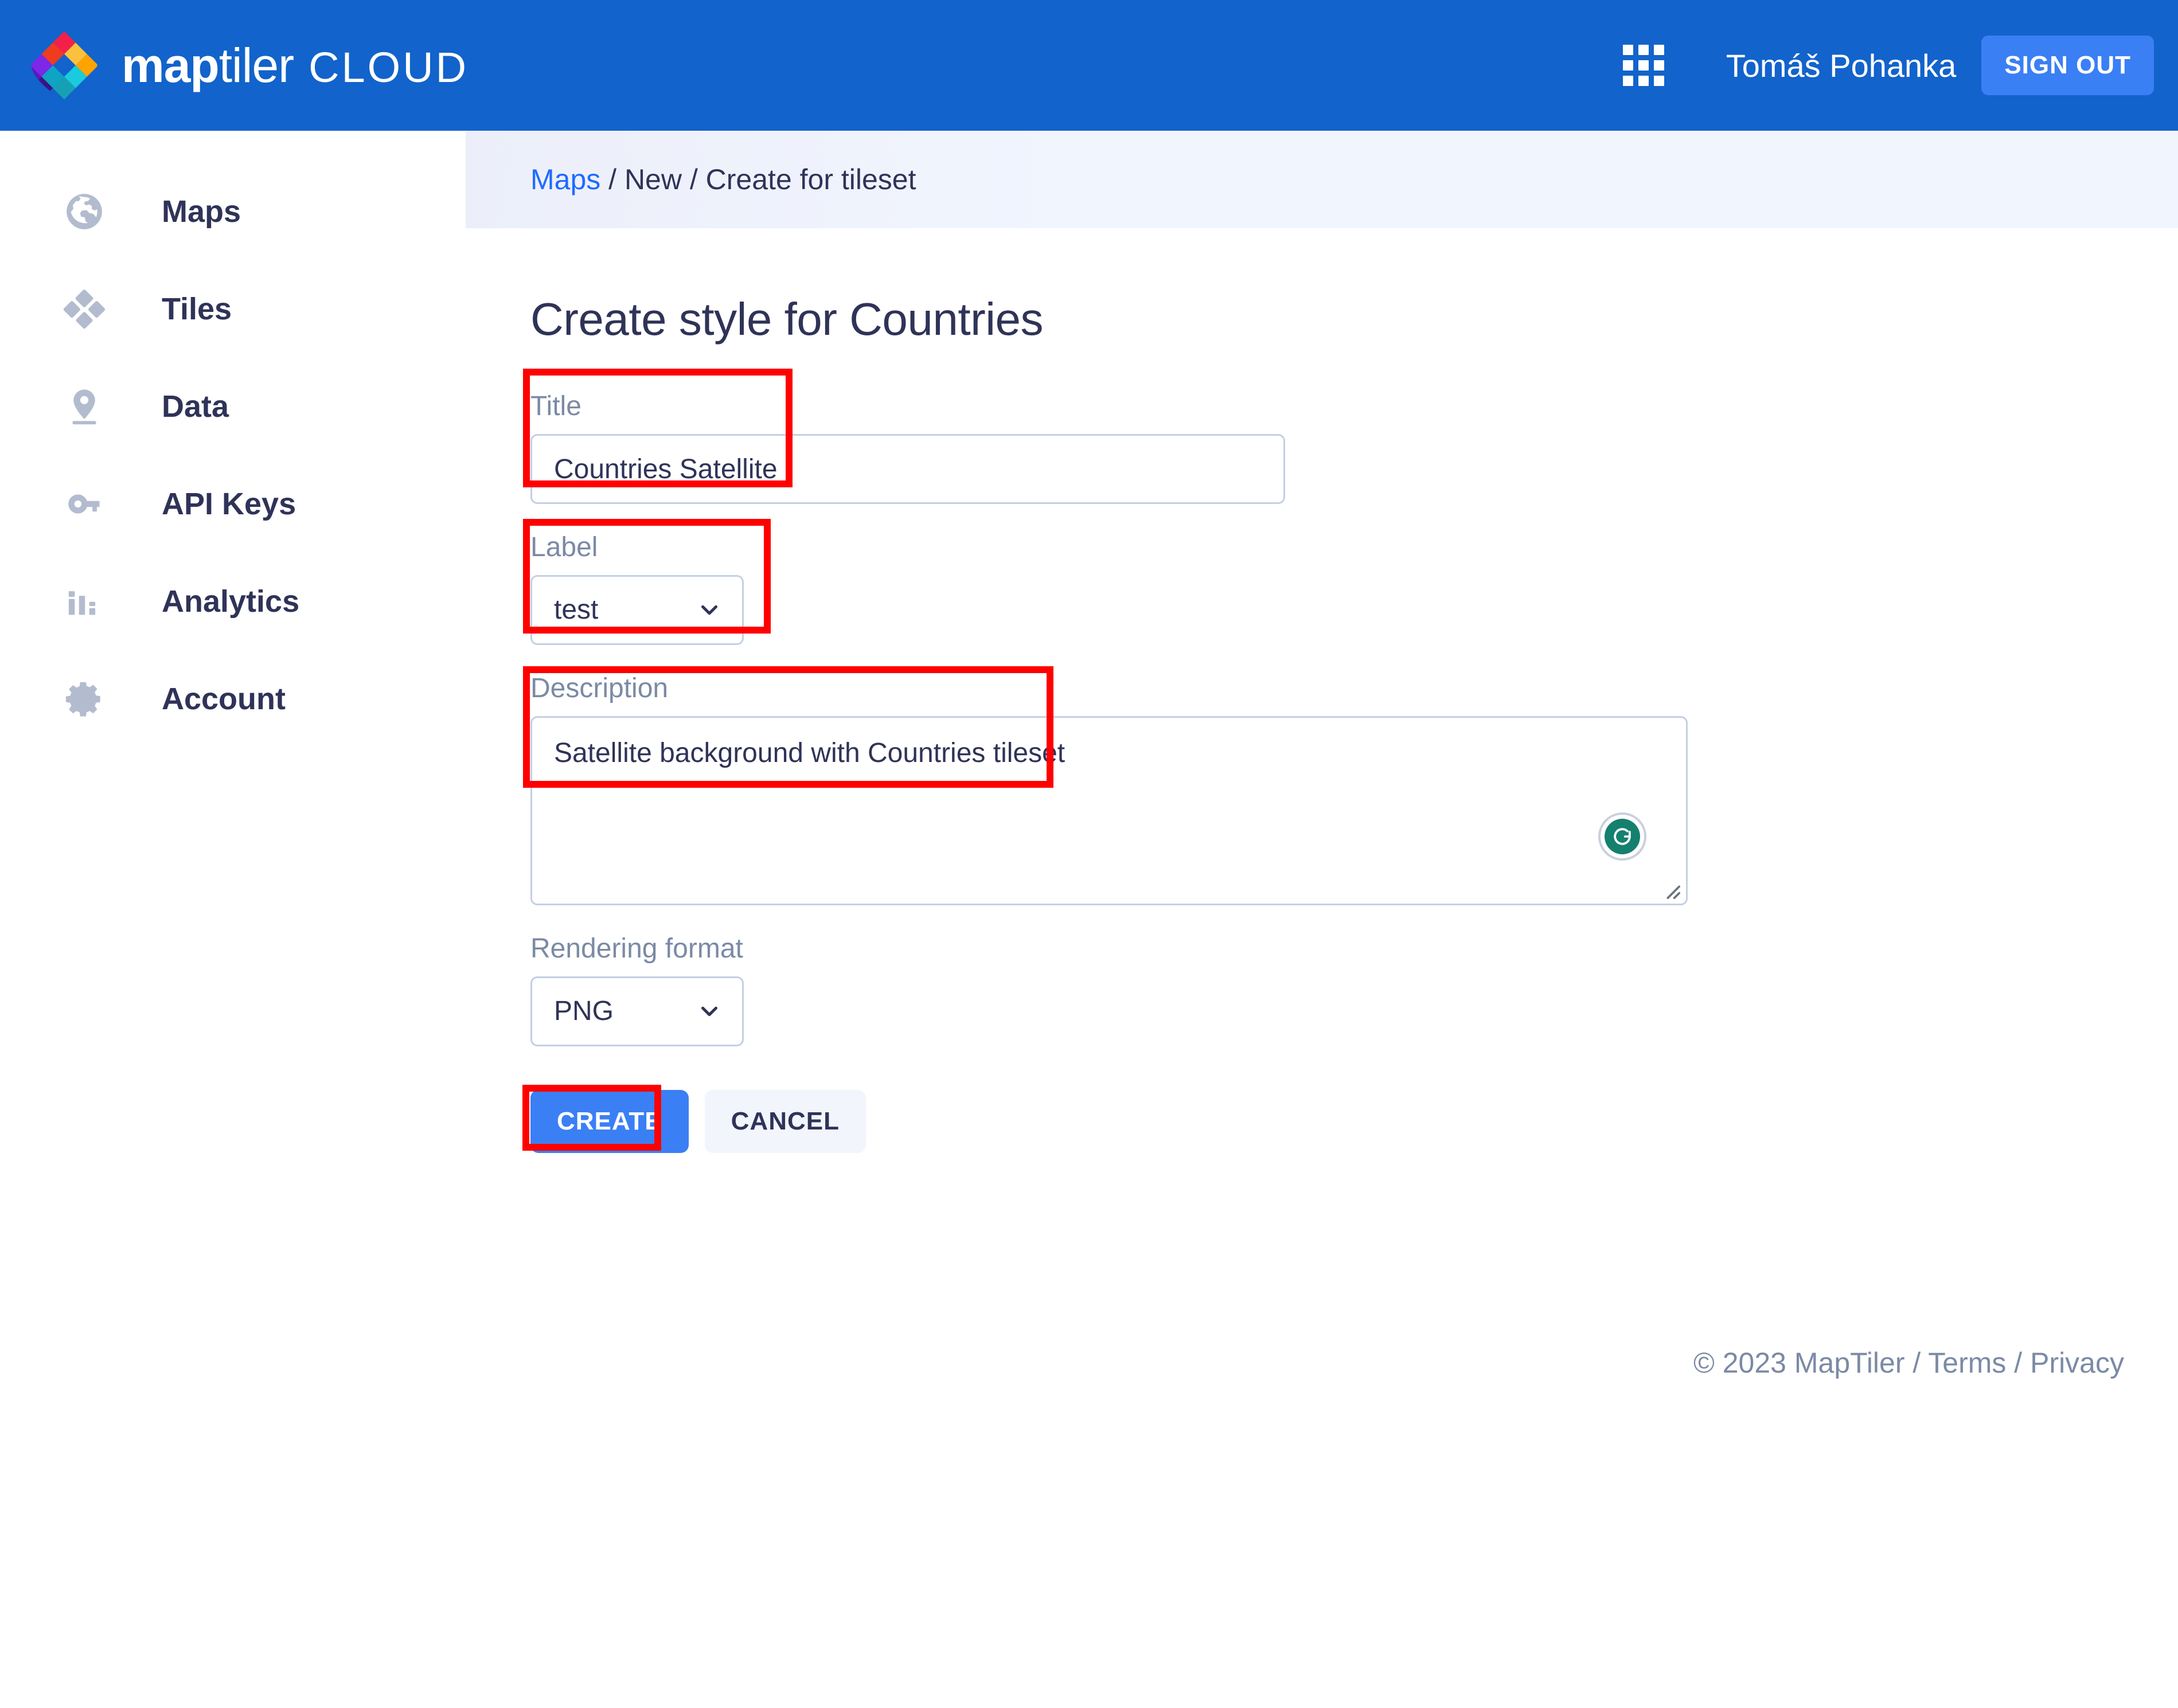  What do you see at coordinates (1354, 1121) in the screenshot?
I see `form-actions: CREATE CANCEL` at bounding box center [1354, 1121].